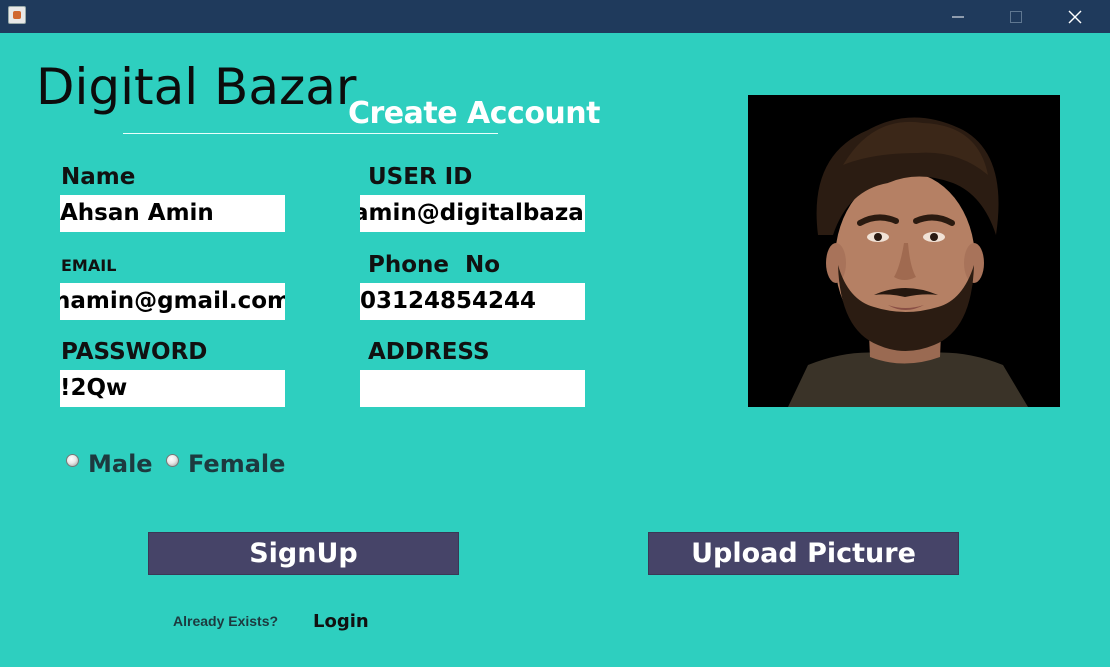 The width and height of the screenshot is (1110, 667). Describe the element at coordinates (420, 177) in the screenshot. I see `userid-label: USER ID` at that location.